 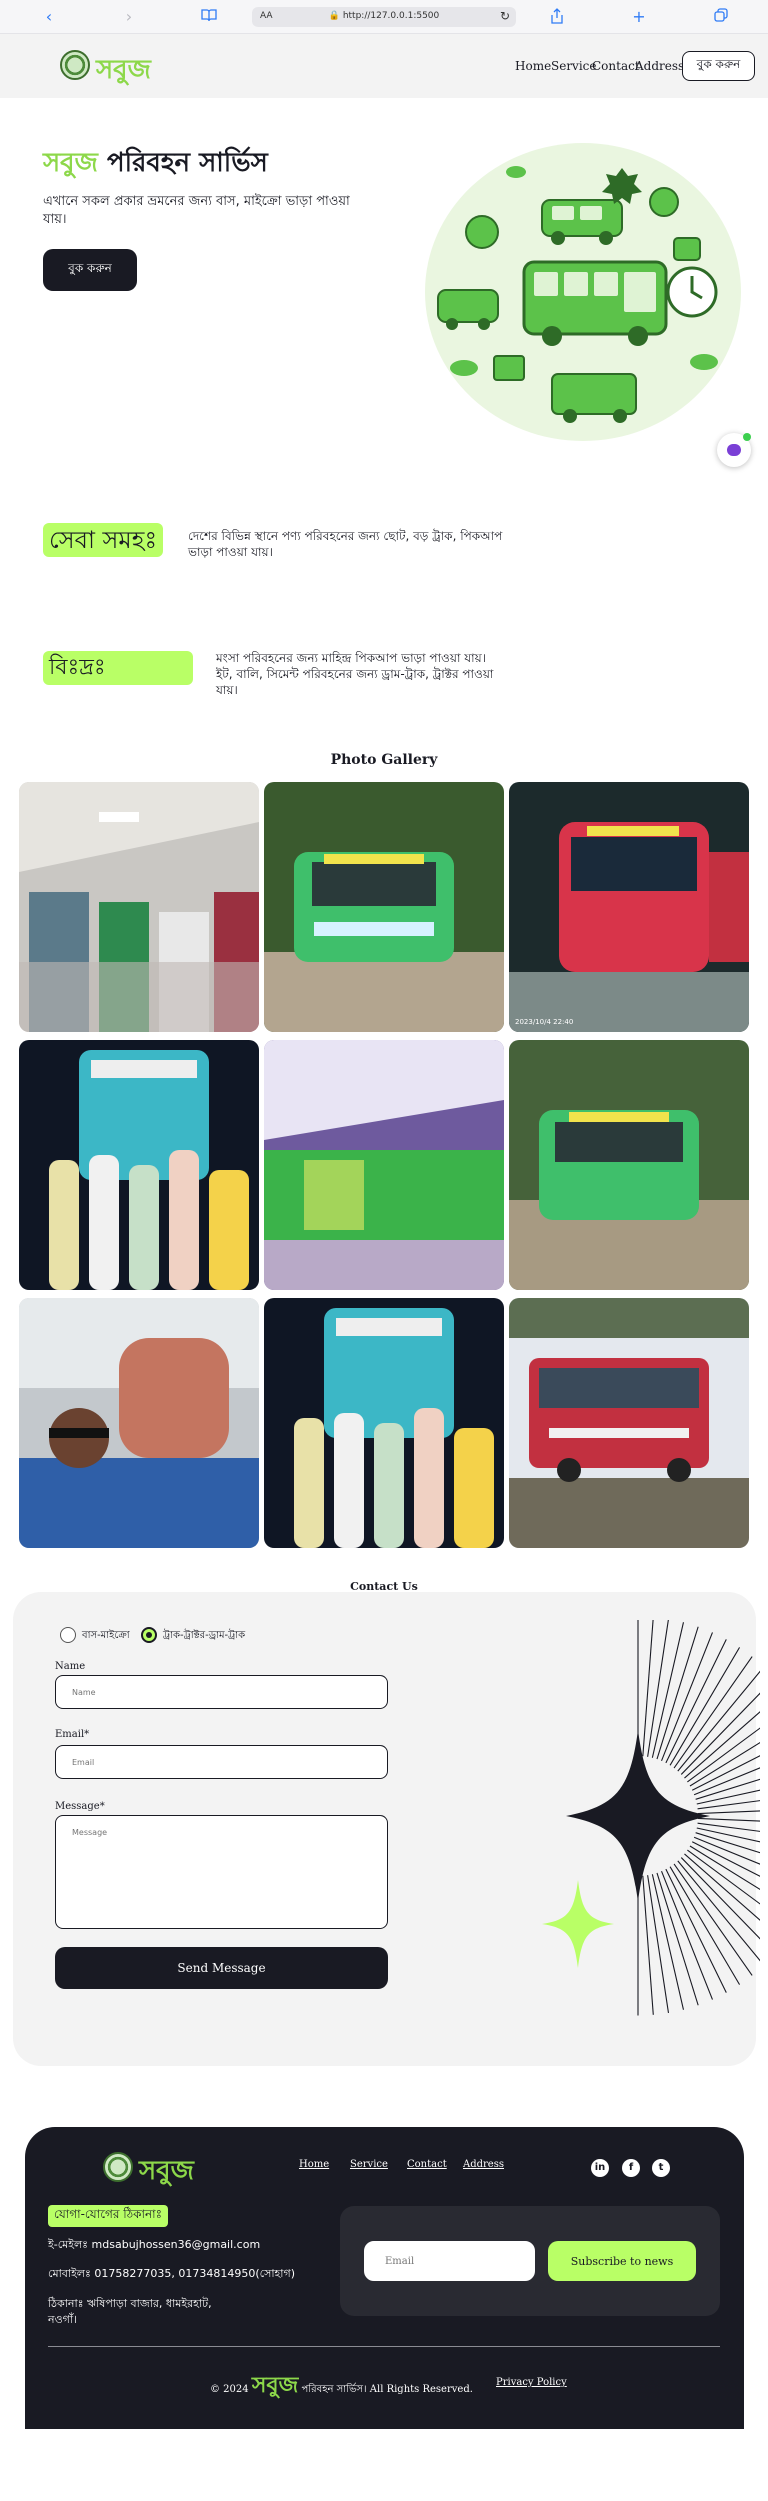 I want to click on footer-nav-address: Address, so click(x=483, y=2164).